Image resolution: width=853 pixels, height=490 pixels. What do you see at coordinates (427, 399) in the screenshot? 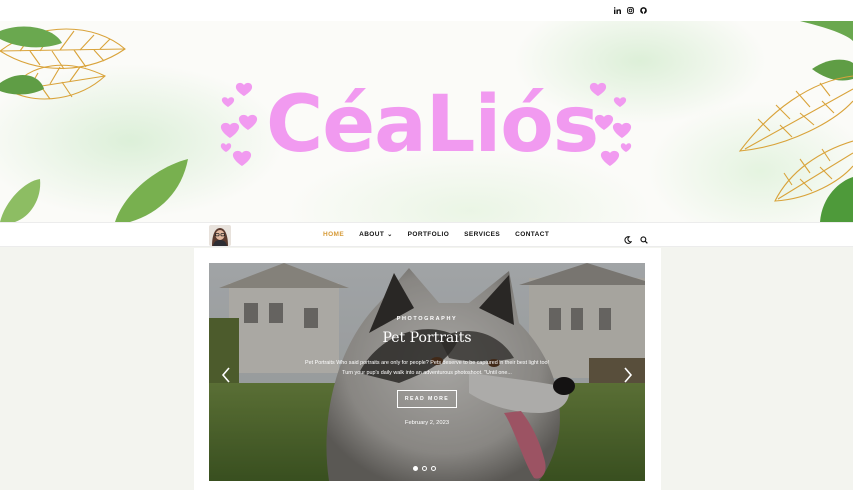
I see `read-more-button: READ MORE` at bounding box center [427, 399].